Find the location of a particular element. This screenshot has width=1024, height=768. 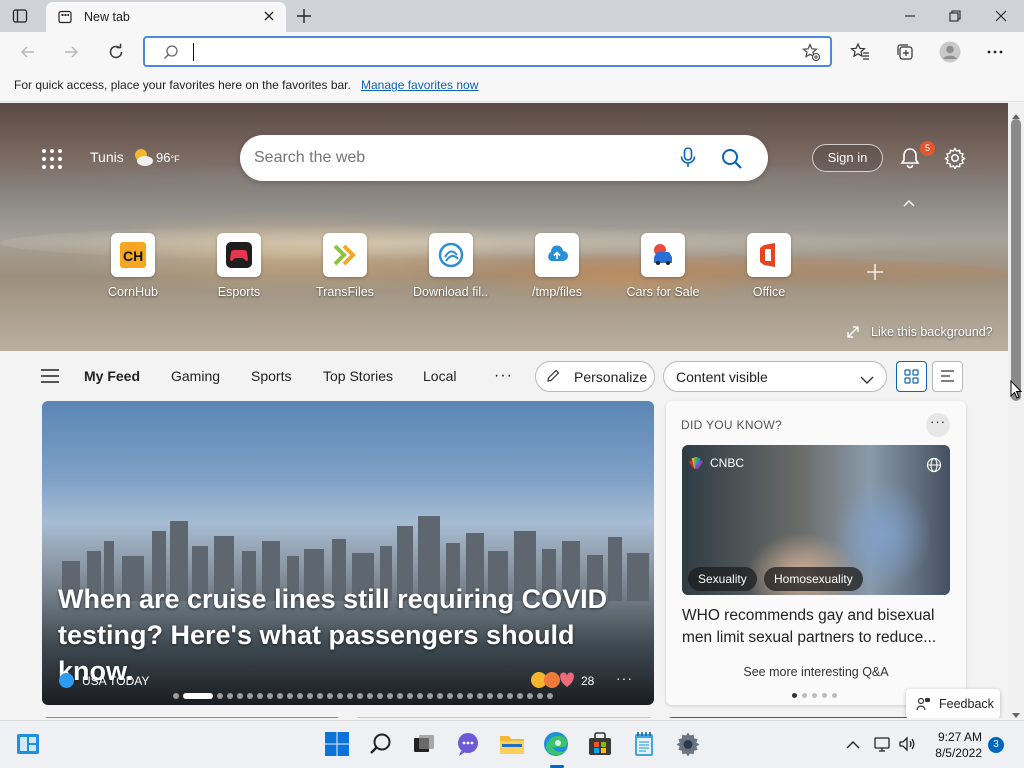

page-scrollbar is located at coordinates (1016, 410).